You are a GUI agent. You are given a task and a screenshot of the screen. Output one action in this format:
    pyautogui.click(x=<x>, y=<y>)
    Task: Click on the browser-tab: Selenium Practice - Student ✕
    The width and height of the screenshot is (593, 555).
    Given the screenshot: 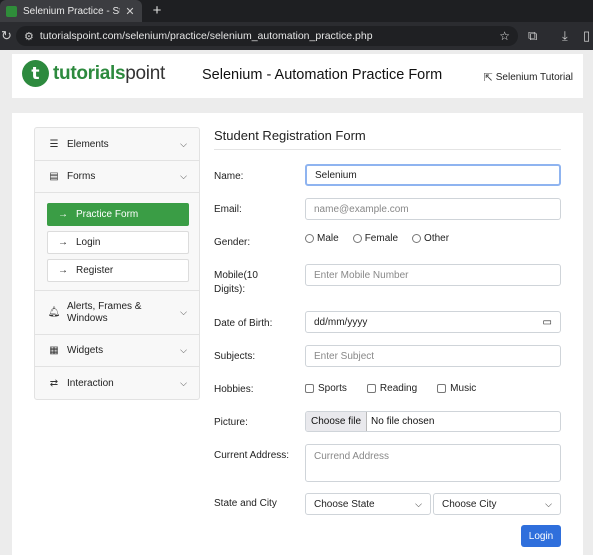 What is the action you would take?
    pyautogui.click(x=71, y=11)
    